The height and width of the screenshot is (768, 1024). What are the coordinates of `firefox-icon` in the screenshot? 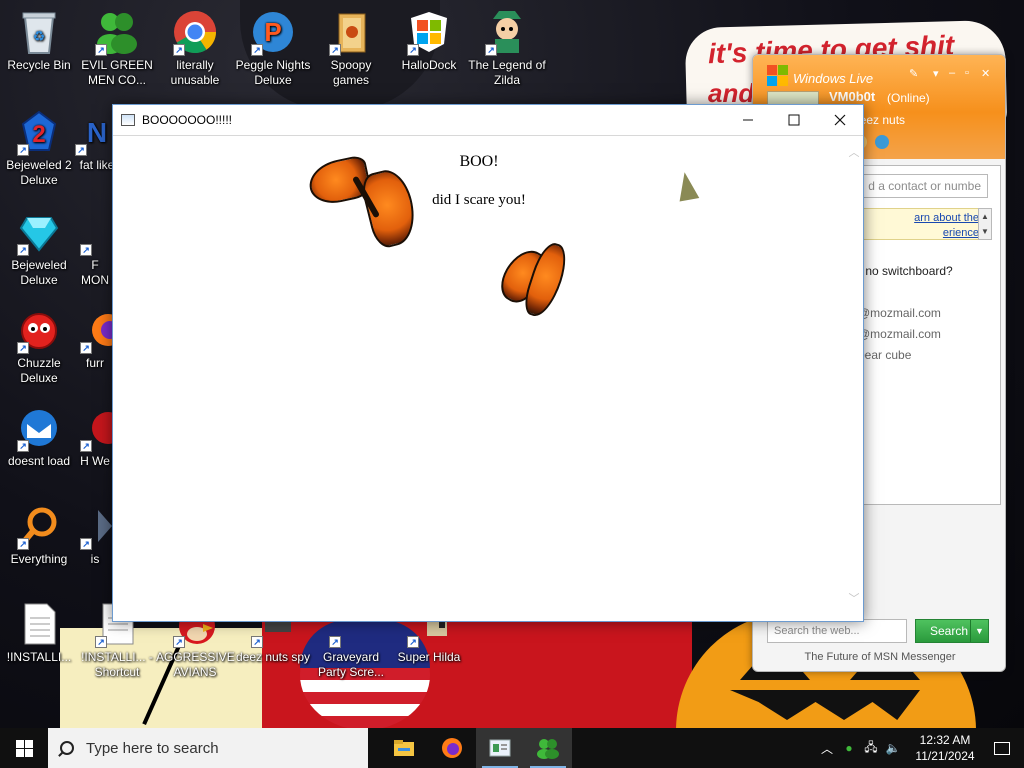 It's located at (452, 748).